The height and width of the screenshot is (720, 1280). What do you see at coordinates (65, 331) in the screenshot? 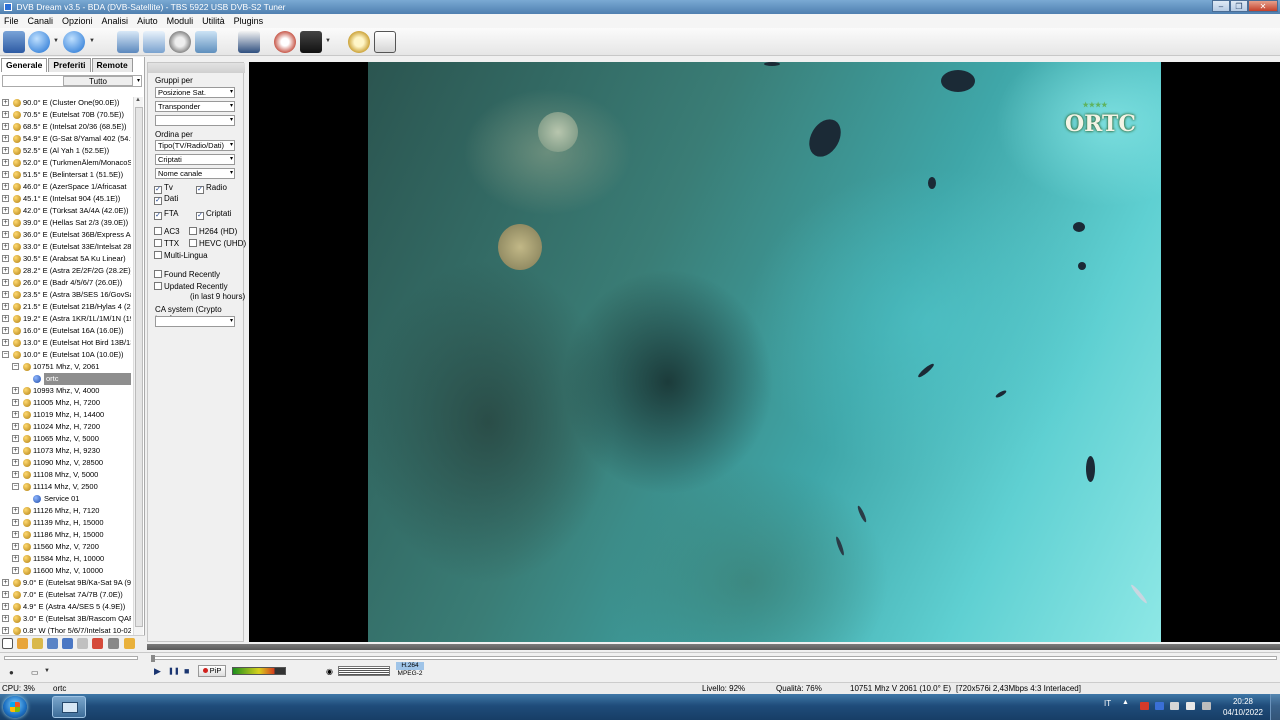
I see `tree-row: +16.0° E (Eutelsat 16A (16.0E))` at bounding box center [65, 331].